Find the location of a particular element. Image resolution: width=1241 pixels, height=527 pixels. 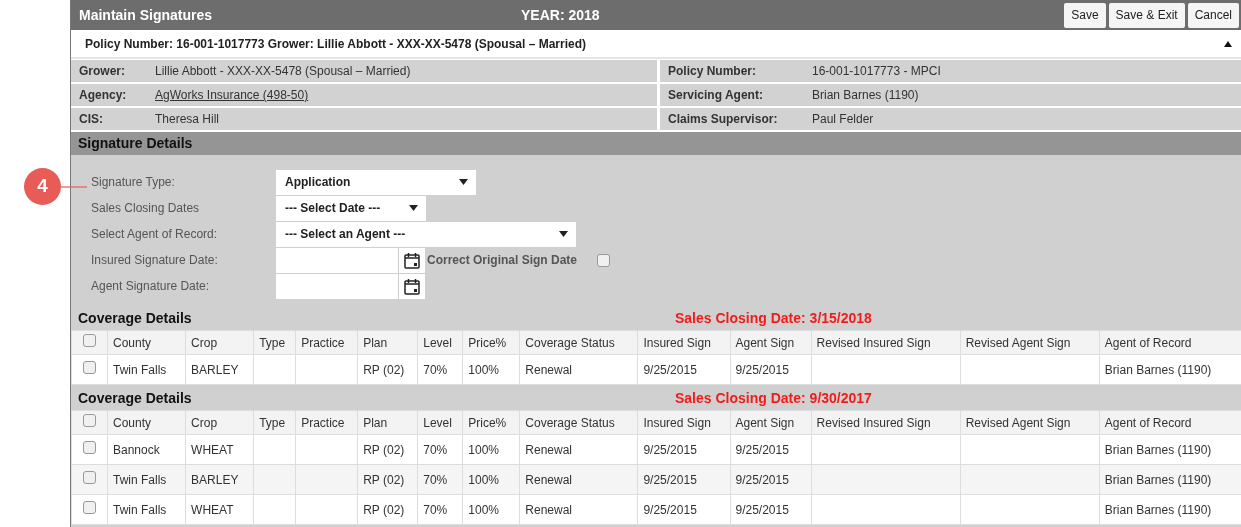

column-header: Revised Insured Sign is located at coordinates (886, 422).